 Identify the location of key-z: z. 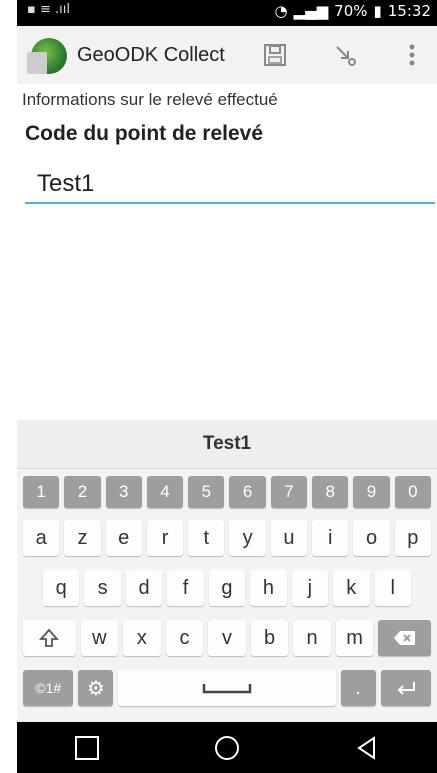
(82, 538).